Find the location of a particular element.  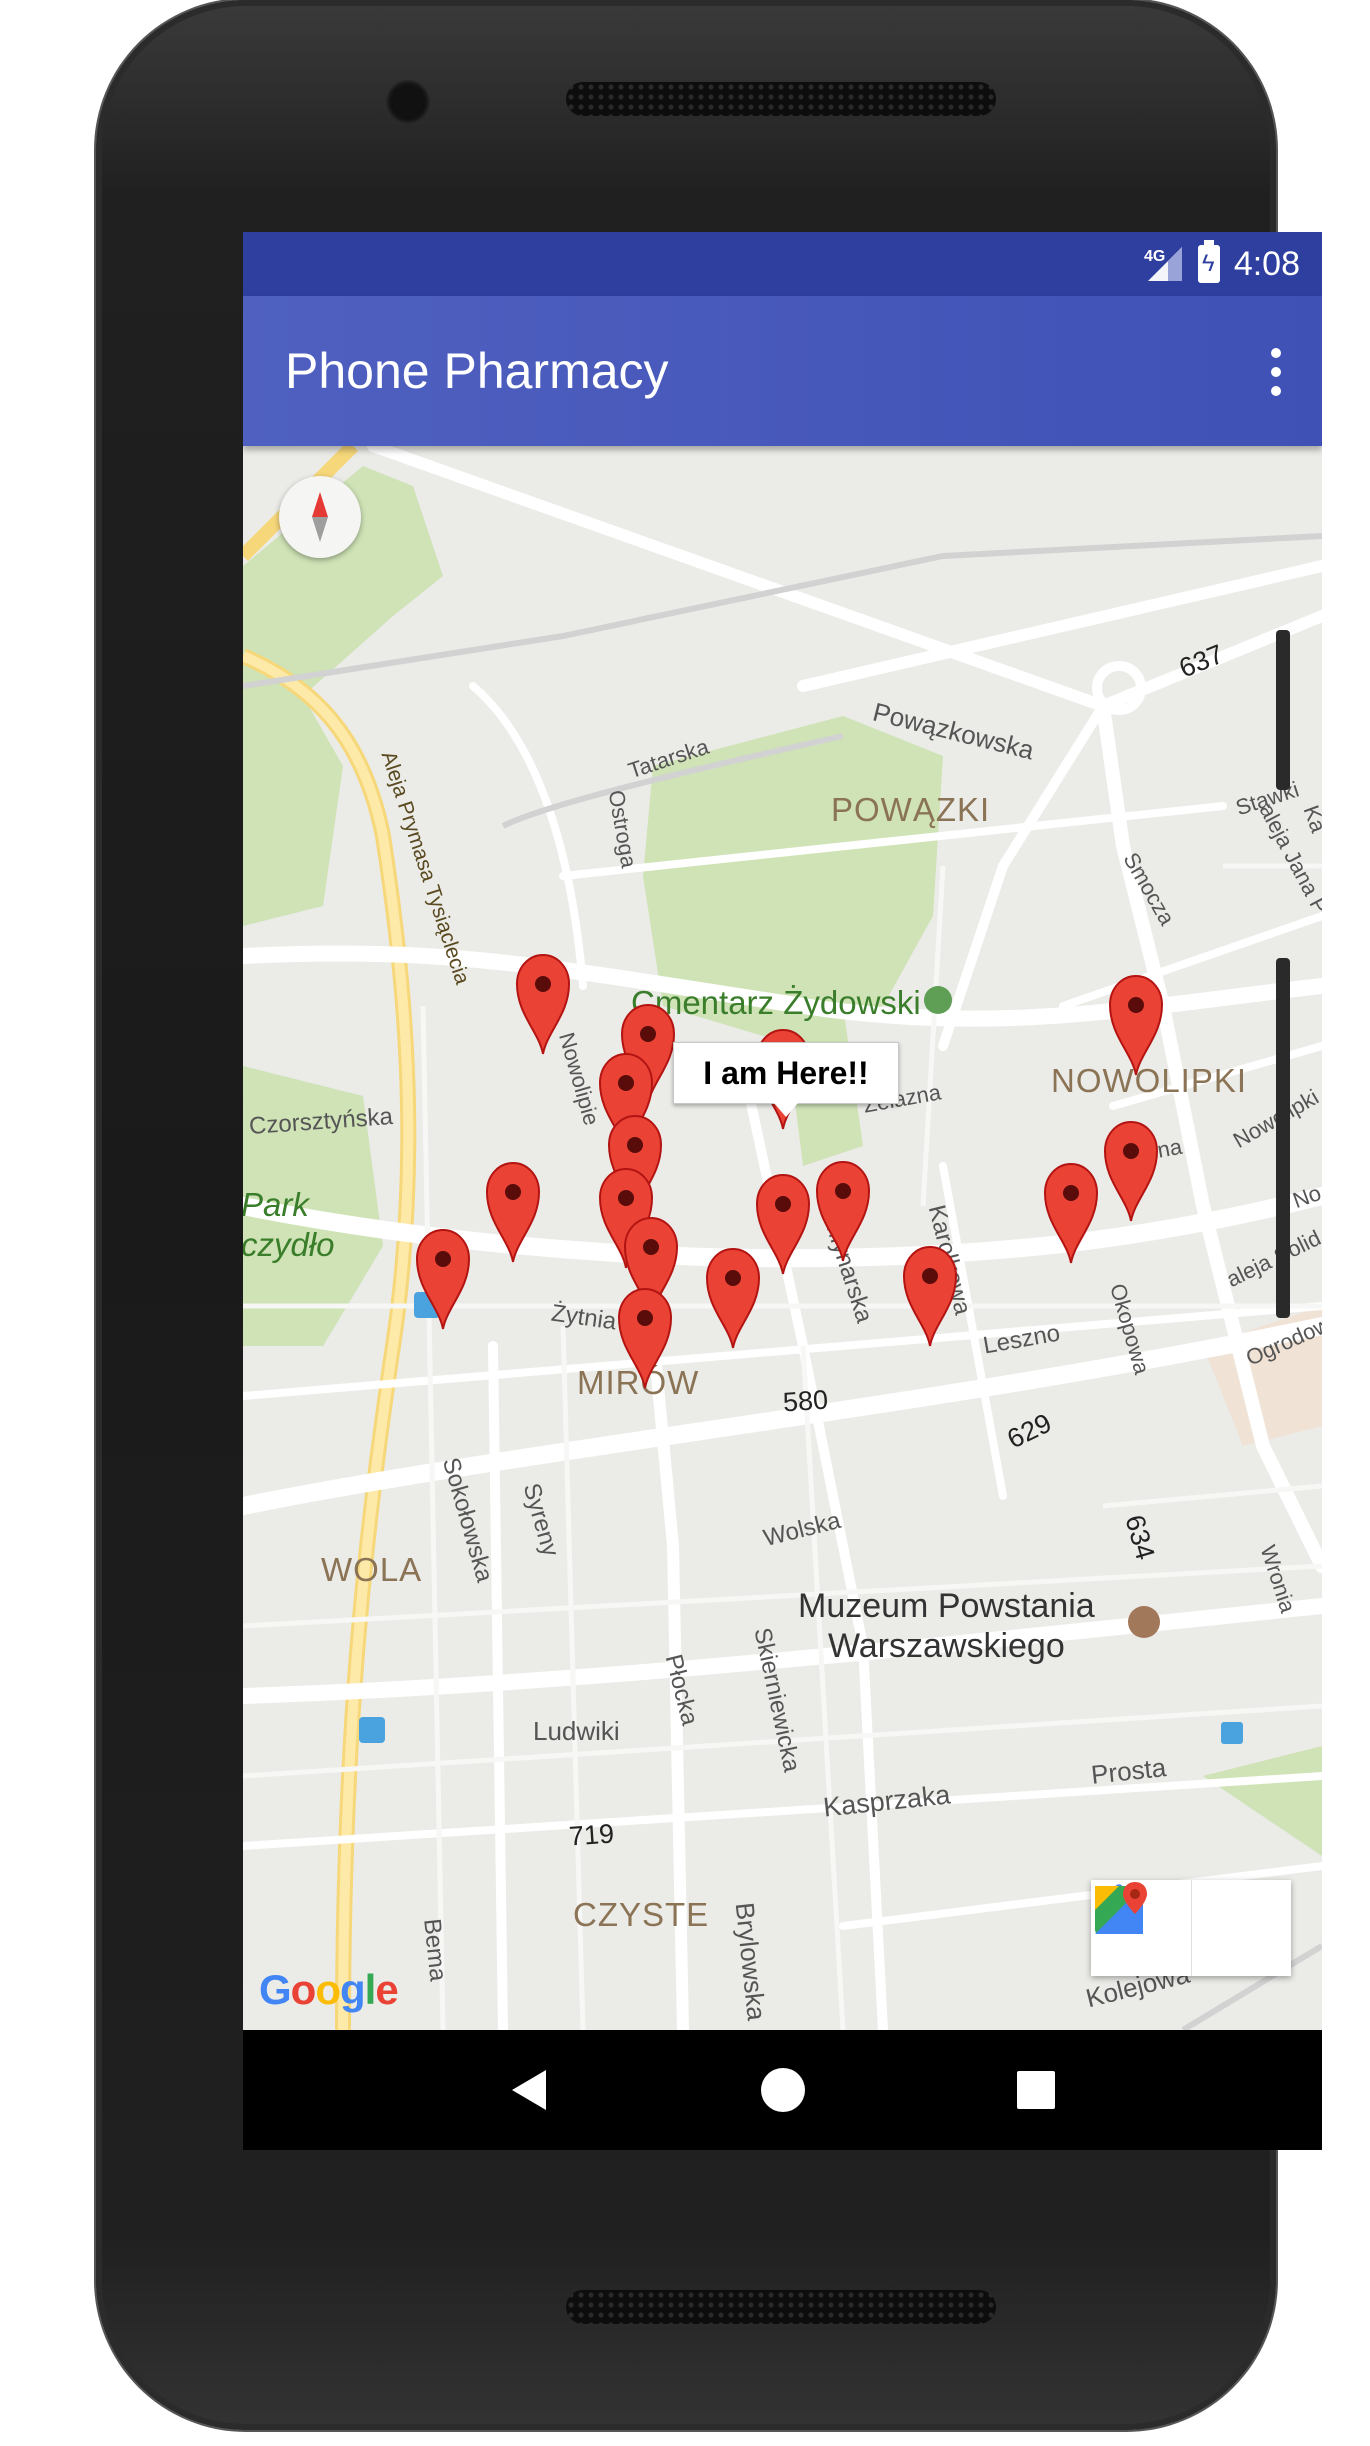

district-label: WOLA is located at coordinates (372, 1569).